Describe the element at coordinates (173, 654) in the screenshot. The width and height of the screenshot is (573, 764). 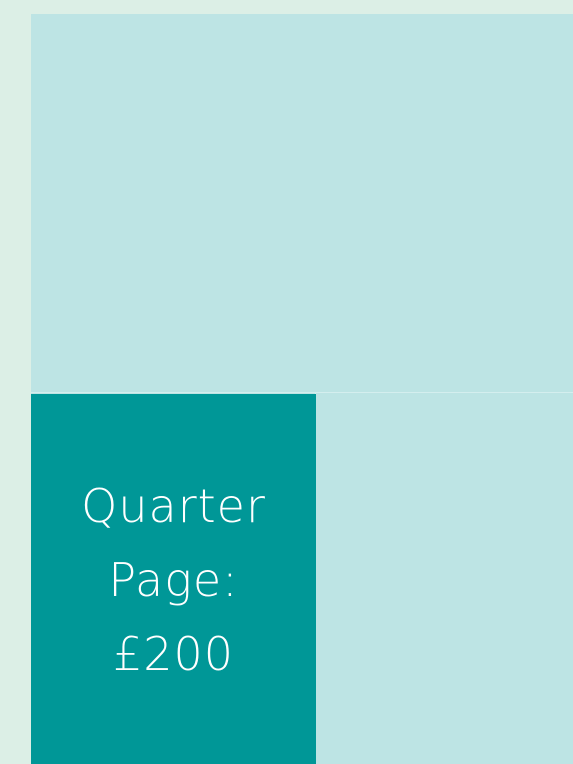
I see `ad-price-text: £200` at that location.